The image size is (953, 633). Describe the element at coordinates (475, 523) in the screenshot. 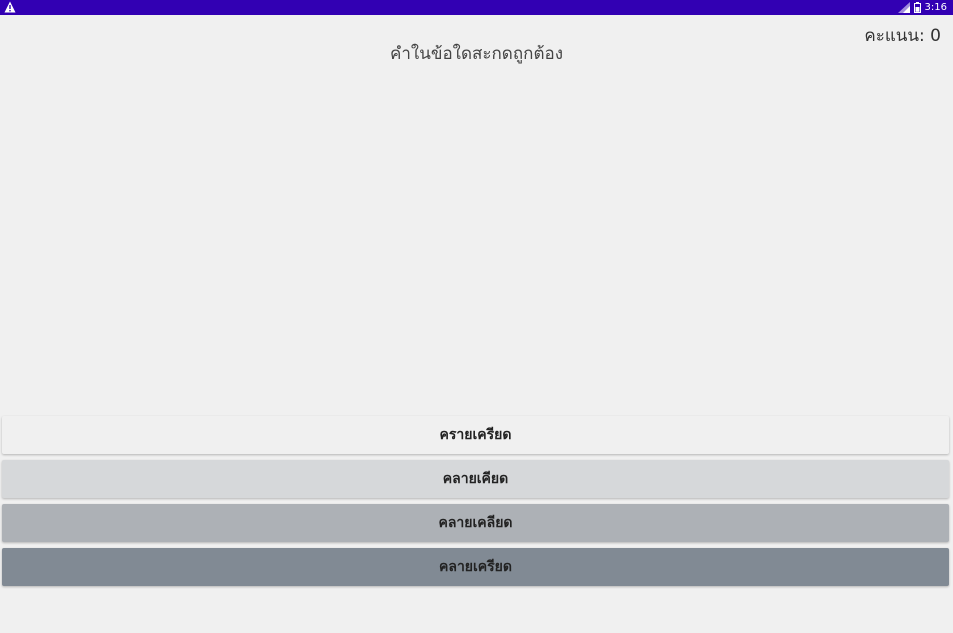

I see `answer-button-3: คลายเคลียด` at that location.